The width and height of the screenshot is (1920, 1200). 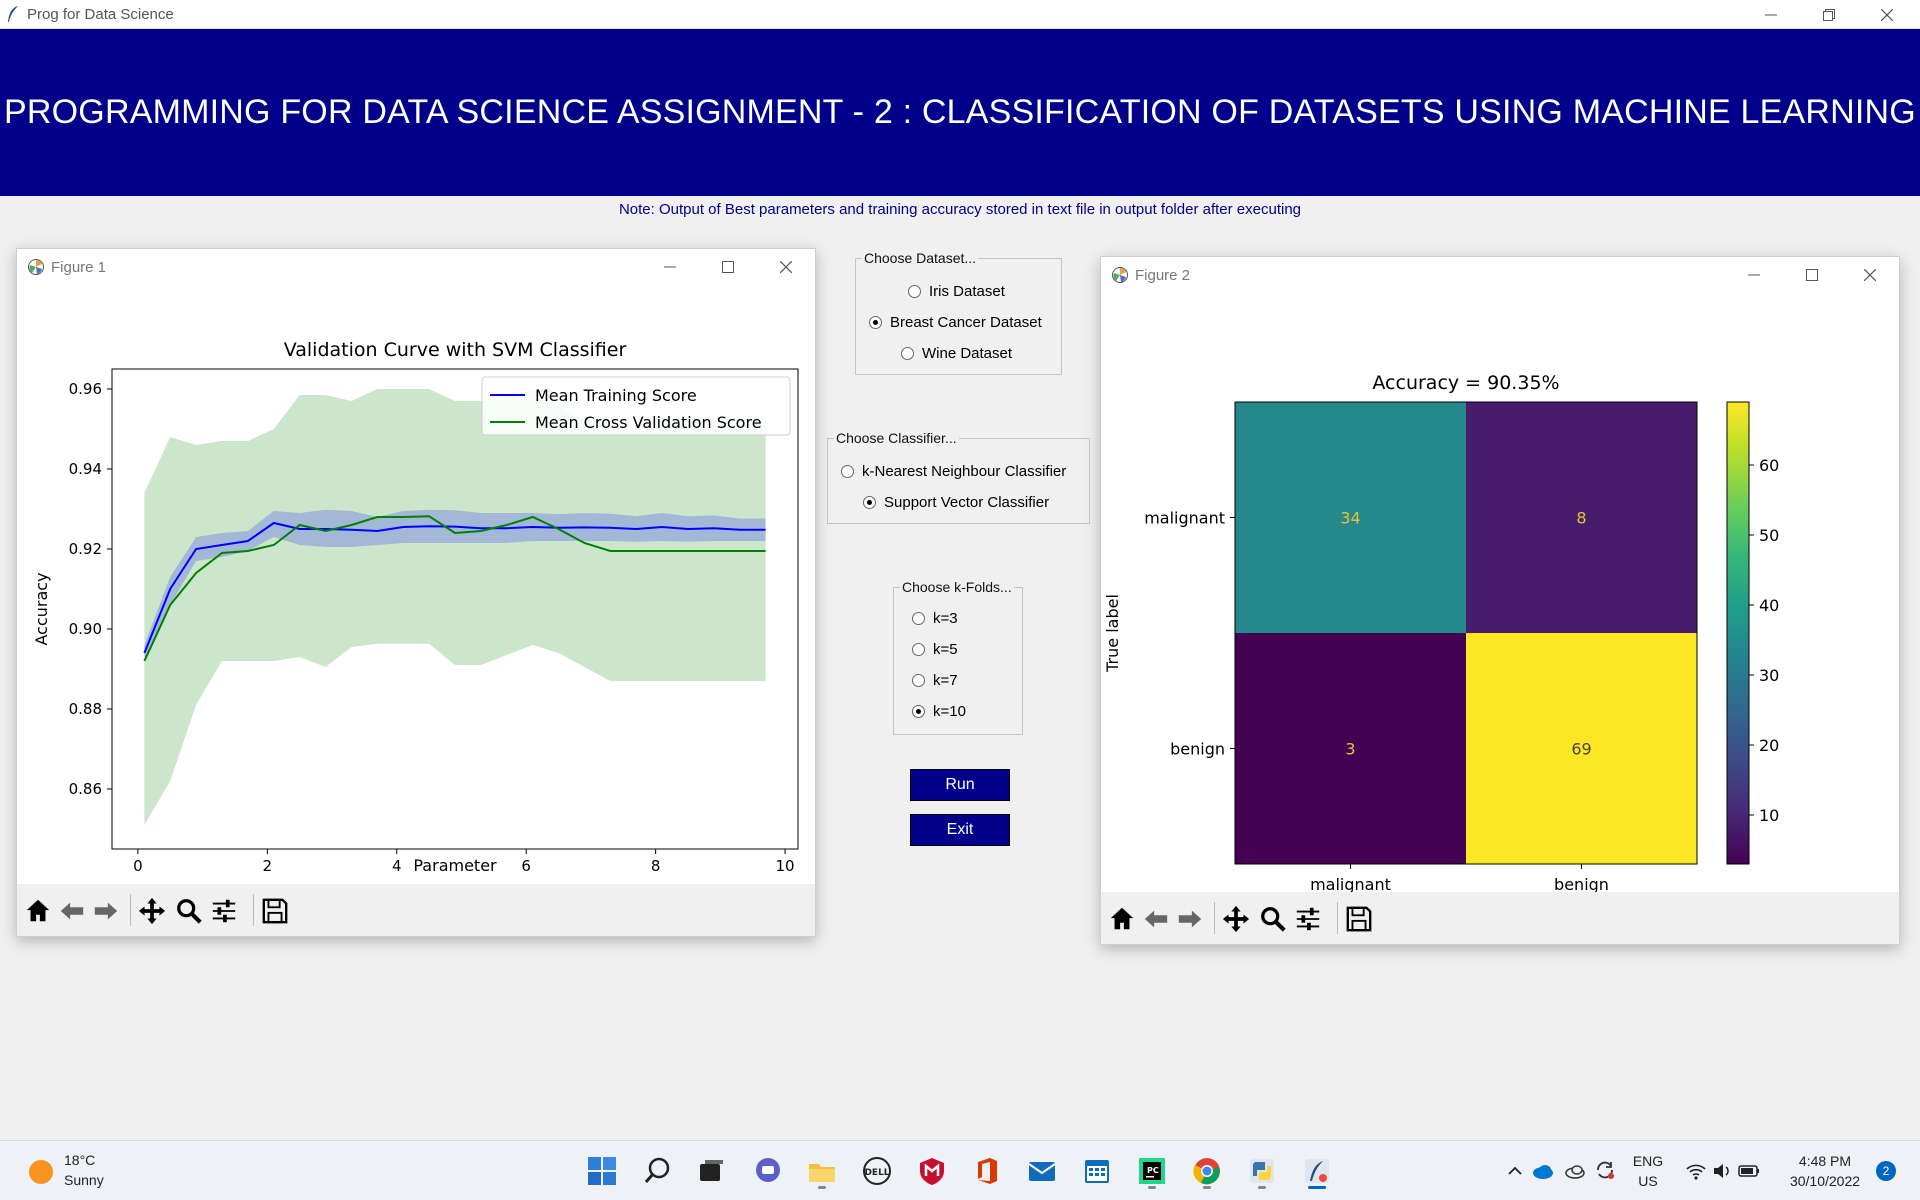 What do you see at coordinates (822, 1171) in the screenshot?
I see `file-explorer-button` at bounding box center [822, 1171].